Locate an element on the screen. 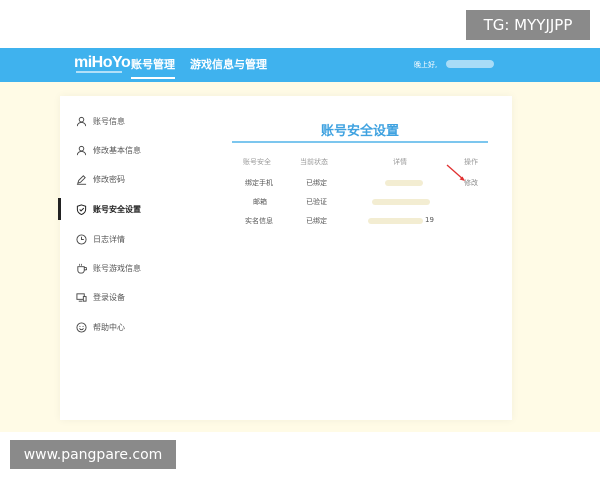 Image resolution: width=600 pixels, height=480 pixels. sidebar-item-label: 日志详情 is located at coordinates (109, 239).